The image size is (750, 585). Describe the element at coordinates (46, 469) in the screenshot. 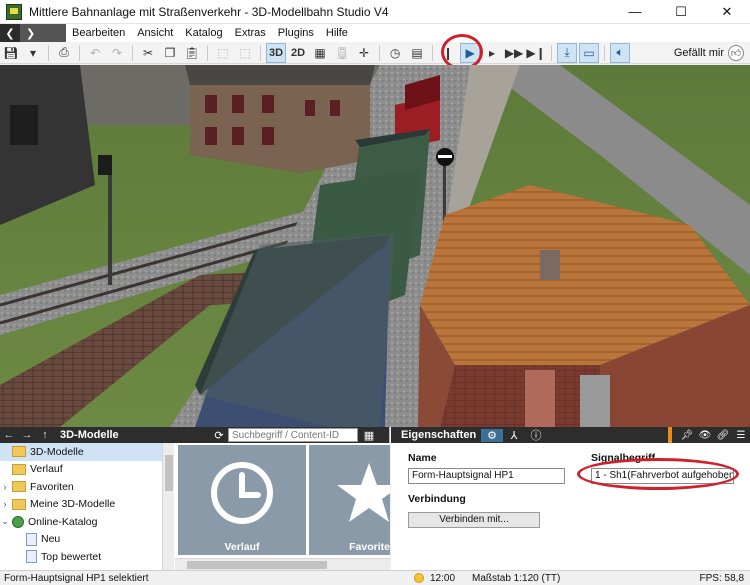

I see `tree-item-label: Verlauf` at that location.